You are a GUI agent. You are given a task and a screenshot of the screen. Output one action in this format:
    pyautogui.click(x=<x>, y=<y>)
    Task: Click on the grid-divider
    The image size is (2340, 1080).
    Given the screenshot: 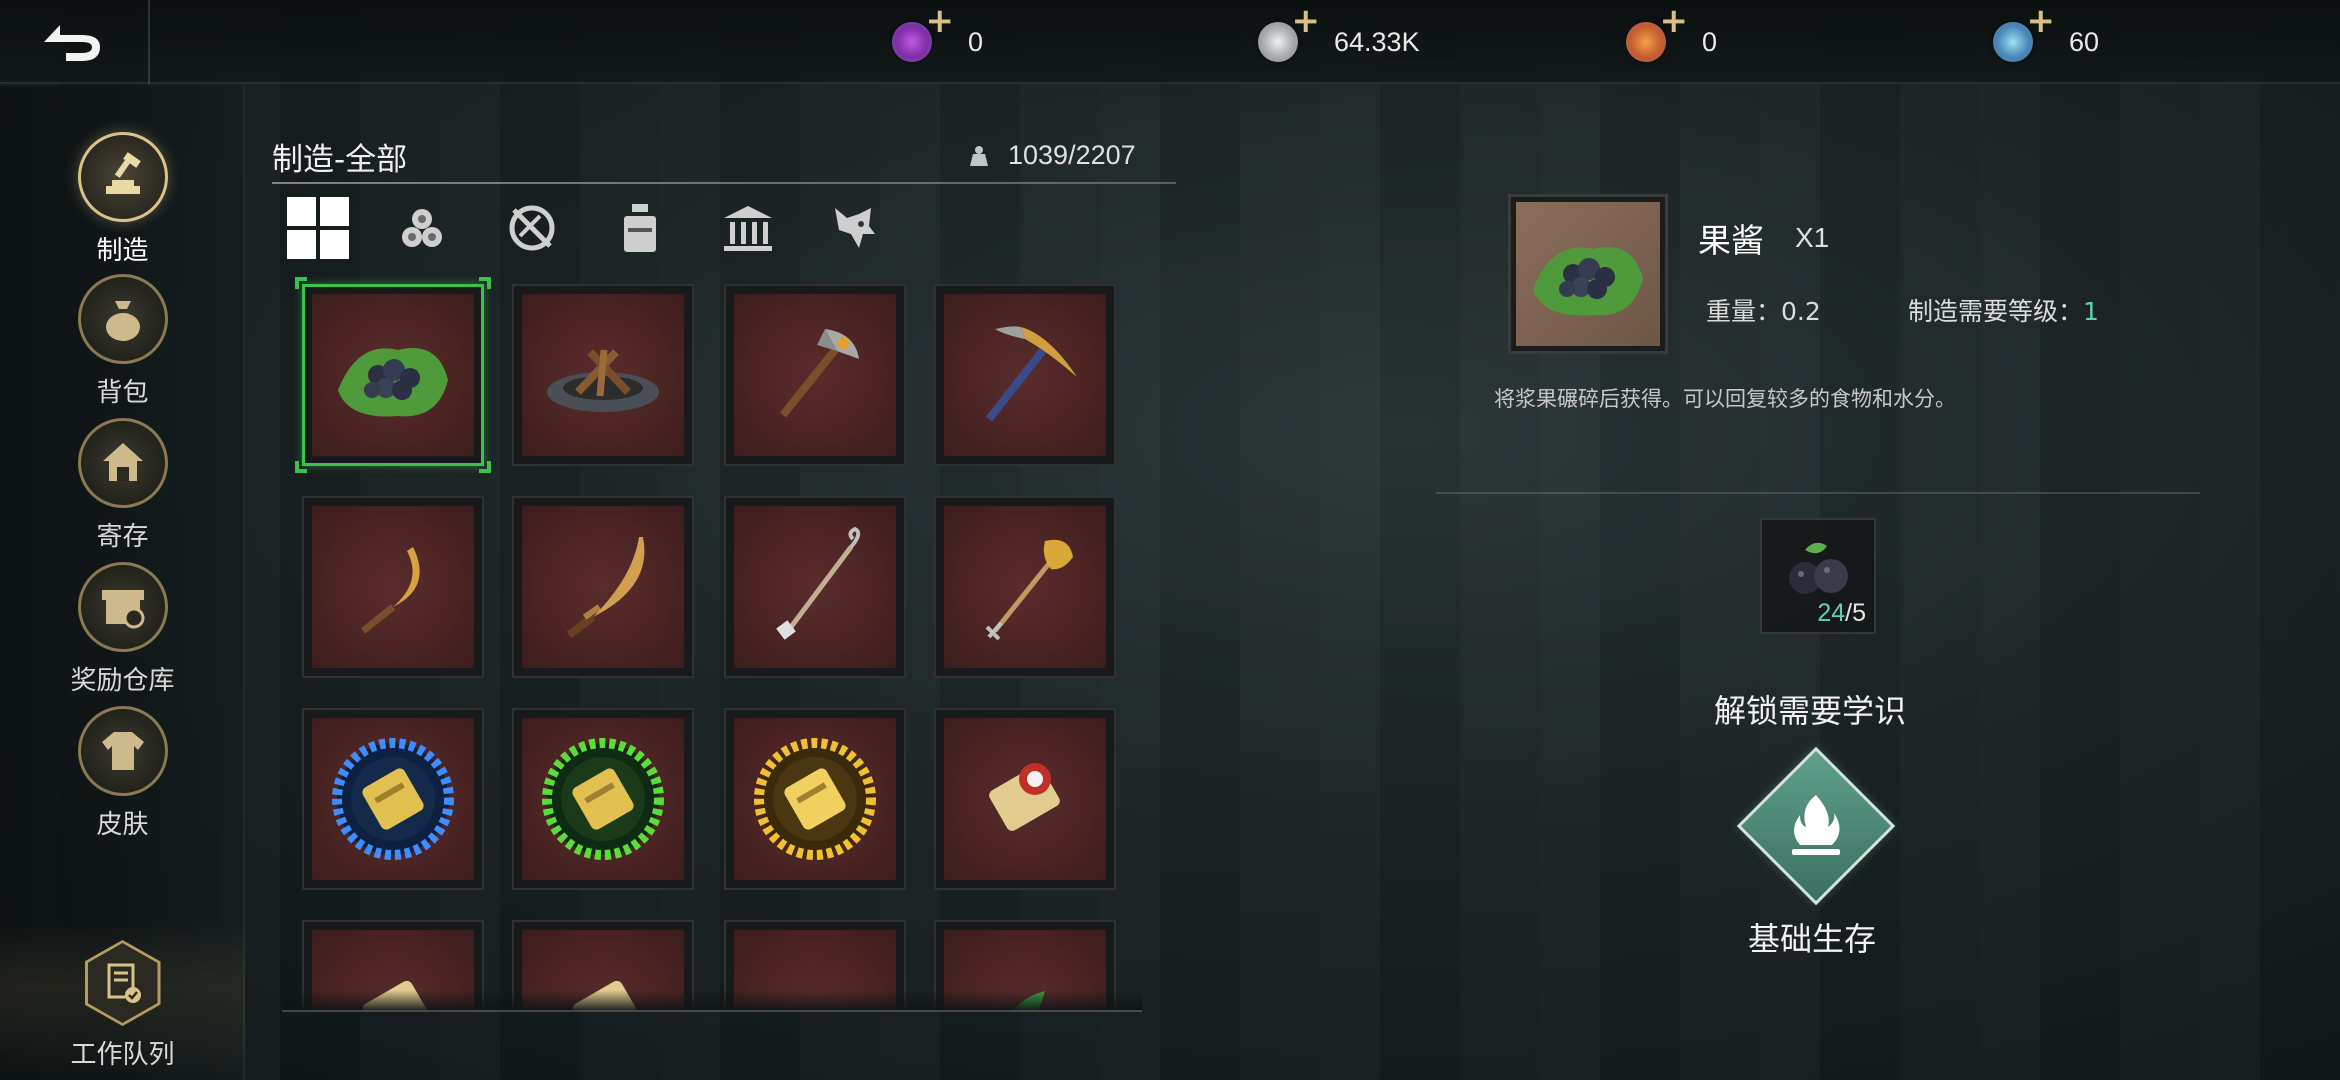 What is the action you would take?
    pyautogui.click(x=712, y=1011)
    